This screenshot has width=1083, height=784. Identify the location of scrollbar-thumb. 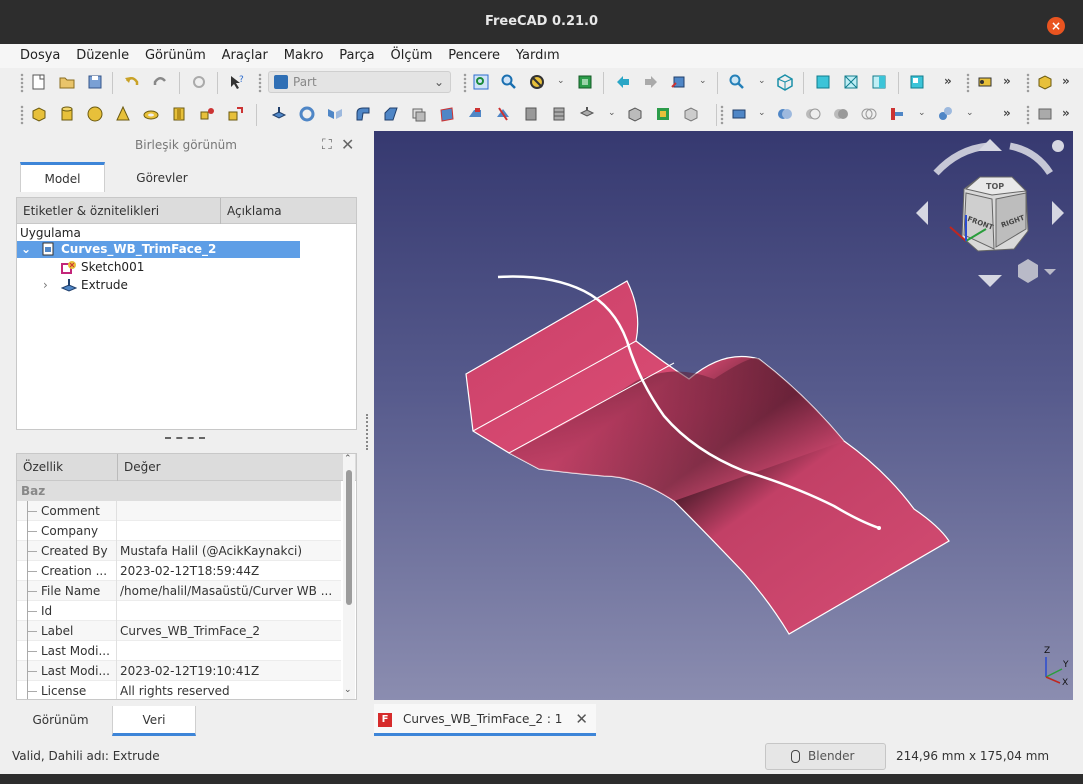
(349, 537).